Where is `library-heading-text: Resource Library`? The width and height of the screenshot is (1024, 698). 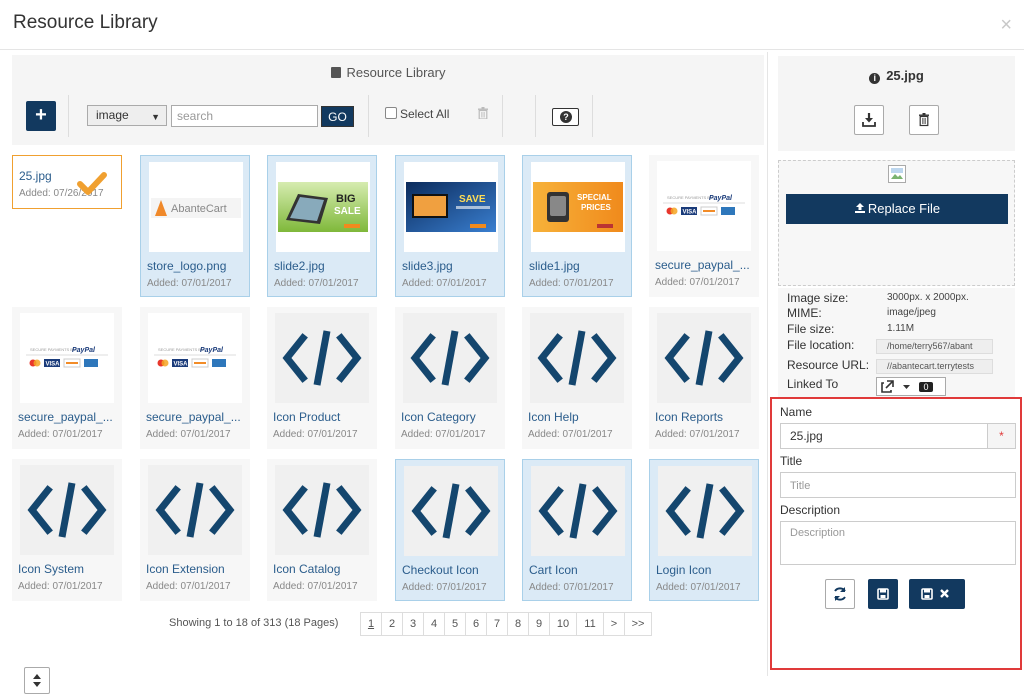
library-heading-text: Resource Library is located at coordinates (396, 72).